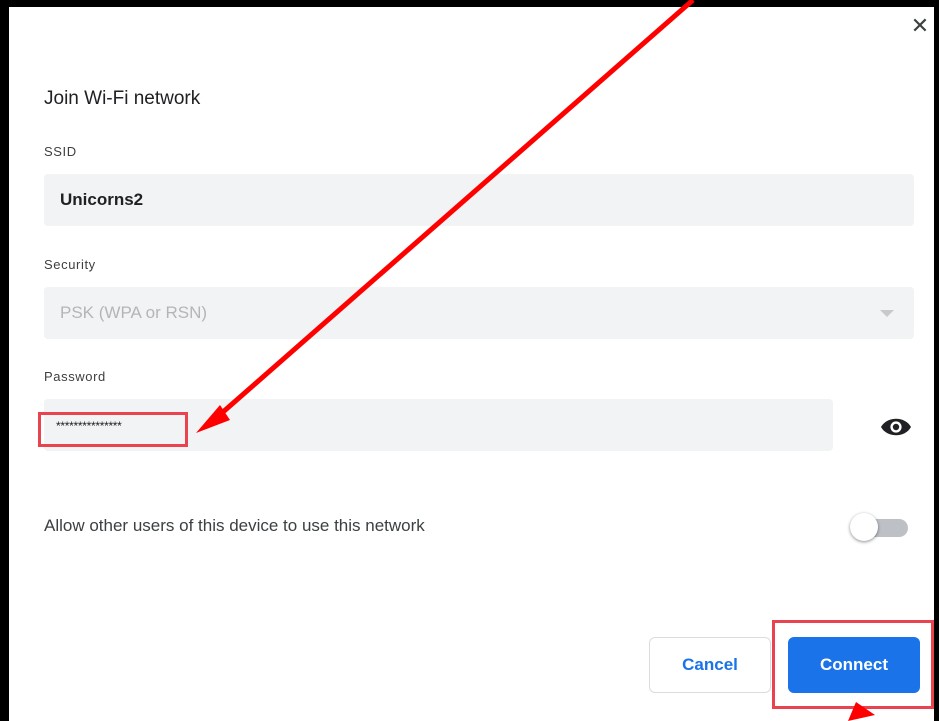 This screenshot has width=939, height=721. What do you see at coordinates (854, 665) in the screenshot?
I see `connect-button: Connect` at bounding box center [854, 665].